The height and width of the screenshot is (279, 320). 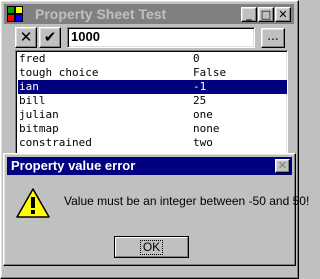 I want to click on property-value: False, so click(x=210, y=72).